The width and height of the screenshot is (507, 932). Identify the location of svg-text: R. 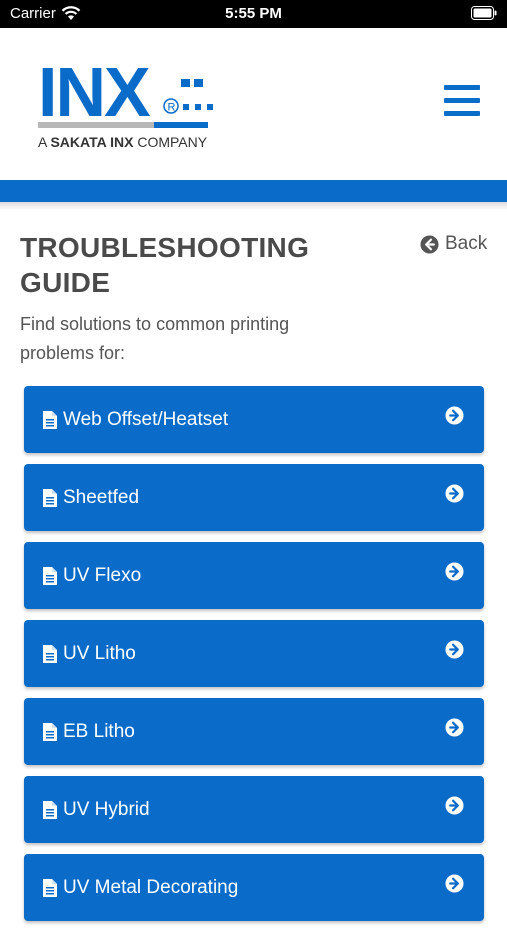
(172, 108).